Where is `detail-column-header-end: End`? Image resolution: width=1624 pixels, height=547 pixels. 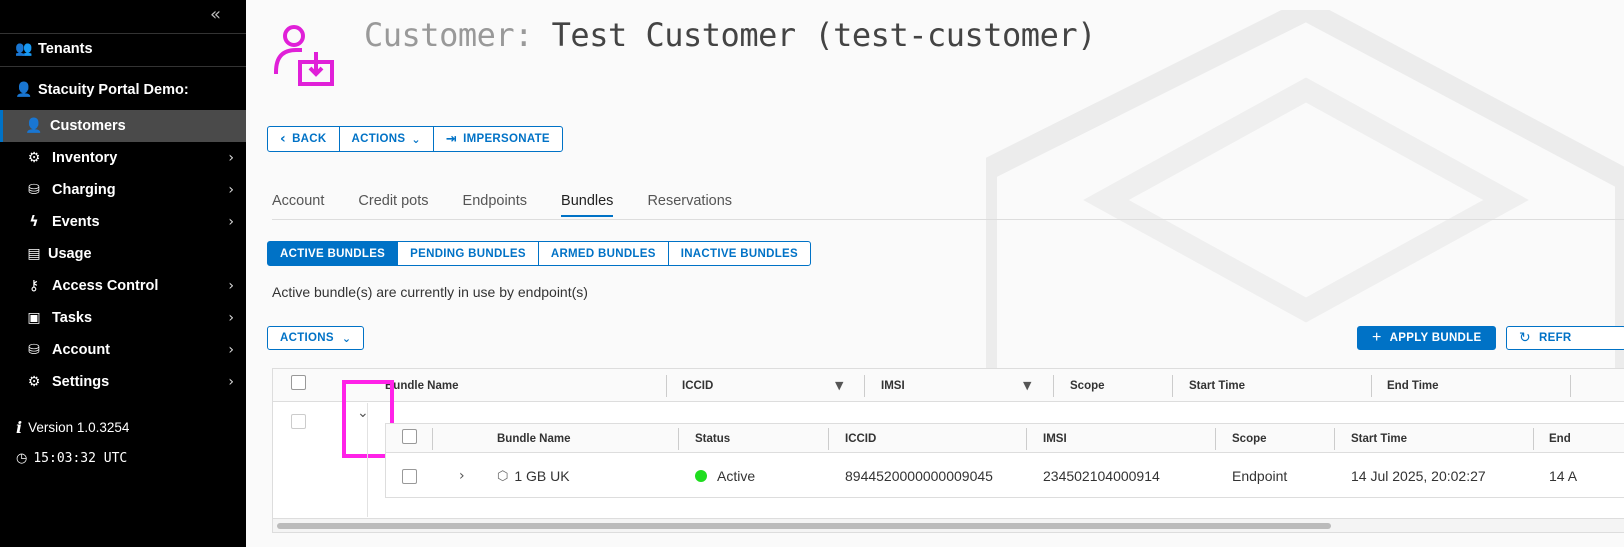
detail-column-header-end: End is located at coordinates (1560, 438).